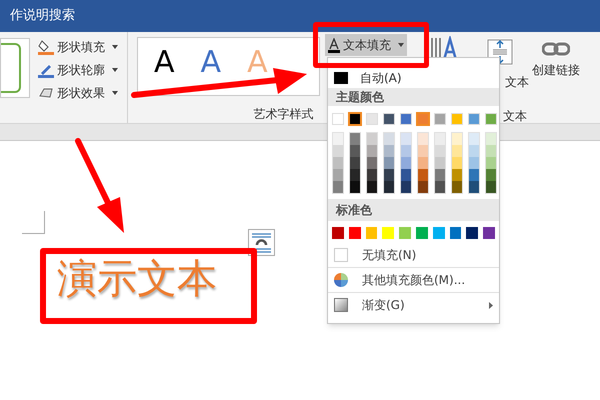 This screenshot has height=400, width=600. What do you see at coordinates (413, 97) in the screenshot?
I see `menu-section-header: 主题颜色` at bounding box center [413, 97].